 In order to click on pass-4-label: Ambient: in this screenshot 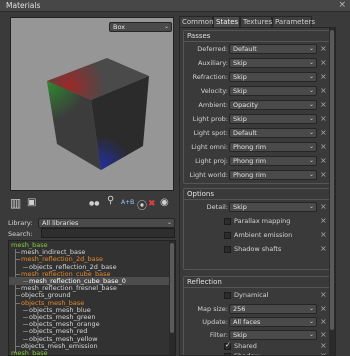, I will do `click(213, 105)`.